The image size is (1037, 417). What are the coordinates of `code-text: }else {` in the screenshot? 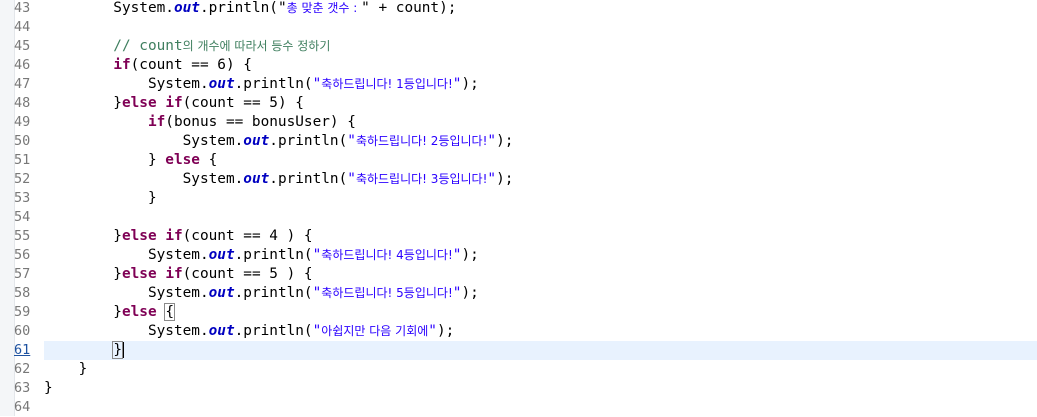 It's located at (109, 312).